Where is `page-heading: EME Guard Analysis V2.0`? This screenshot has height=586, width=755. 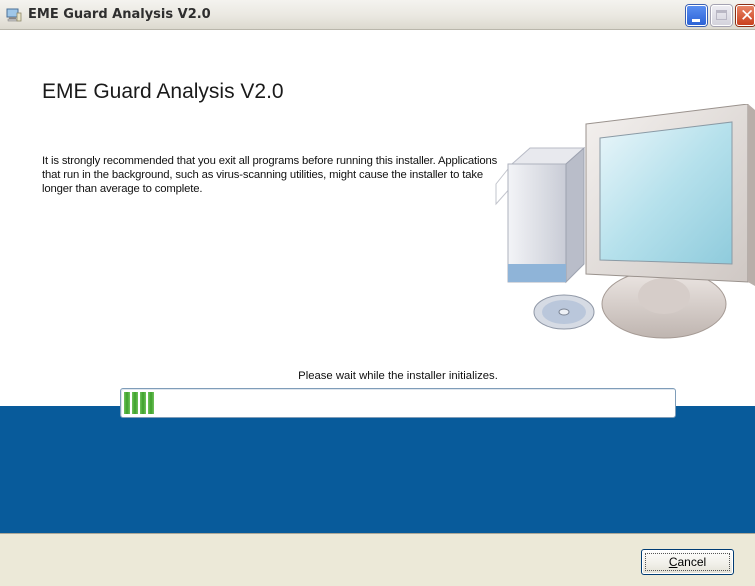 page-heading: EME Guard Analysis V2.0 is located at coordinates (163, 91).